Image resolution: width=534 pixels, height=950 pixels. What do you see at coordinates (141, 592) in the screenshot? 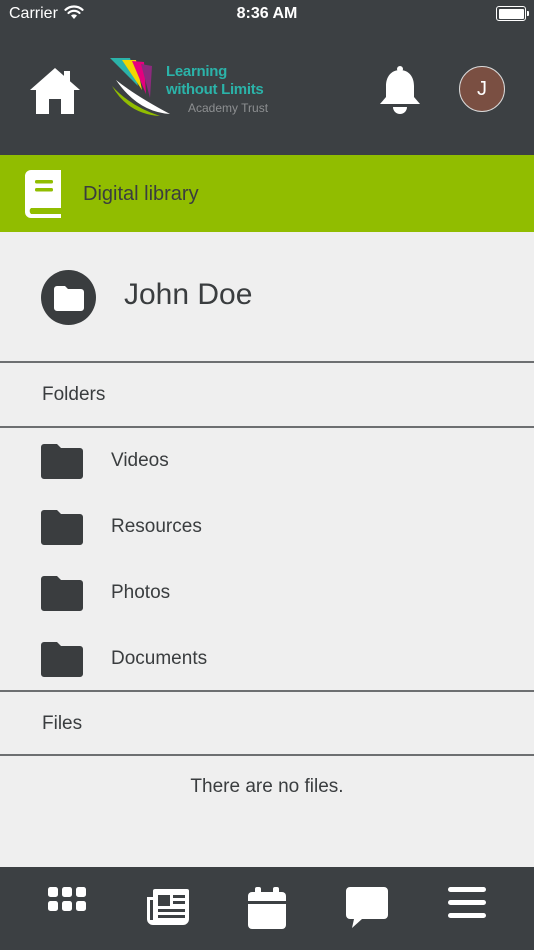
I see `folder-label: Photos` at bounding box center [141, 592].